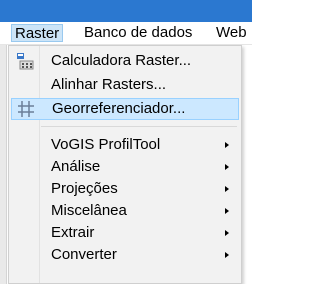 The height and width of the screenshot is (284, 320). I want to click on menu-item-miscelanea: Miscelânea, so click(125, 211).